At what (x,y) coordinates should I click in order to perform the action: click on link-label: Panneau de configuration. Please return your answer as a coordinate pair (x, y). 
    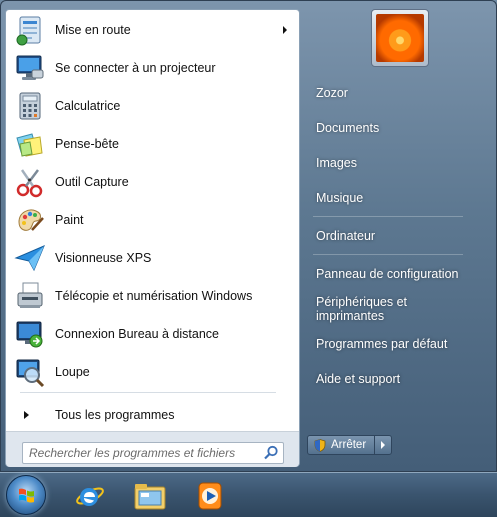
    Looking at the image, I should click on (387, 274).